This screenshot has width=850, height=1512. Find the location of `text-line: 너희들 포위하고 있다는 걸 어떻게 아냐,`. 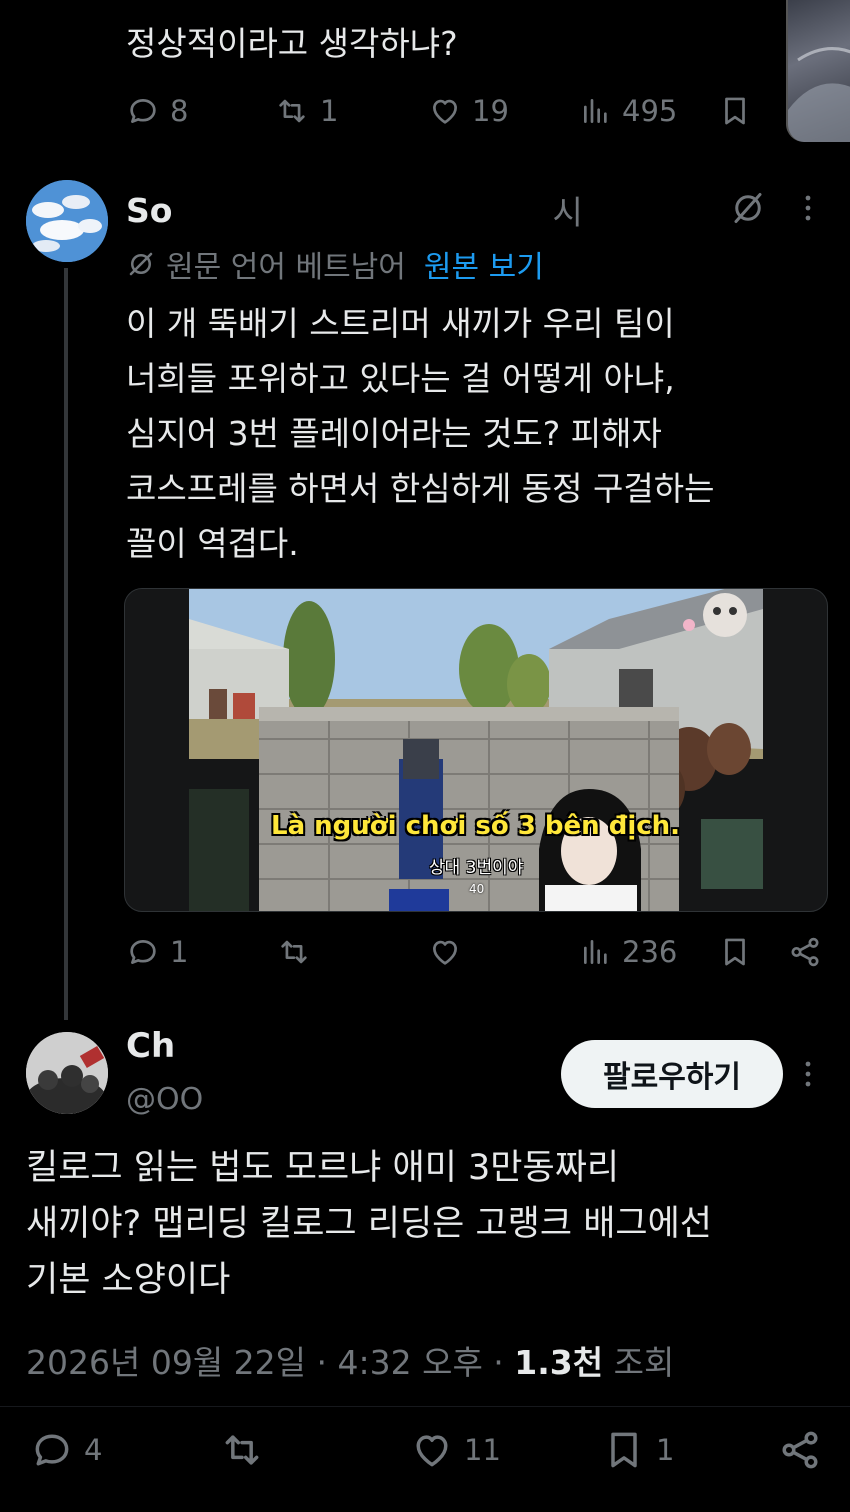

text-line: 너희들 포위하고 있다는 걸 어떻게 아냐, is located at coordinates (400, 378).